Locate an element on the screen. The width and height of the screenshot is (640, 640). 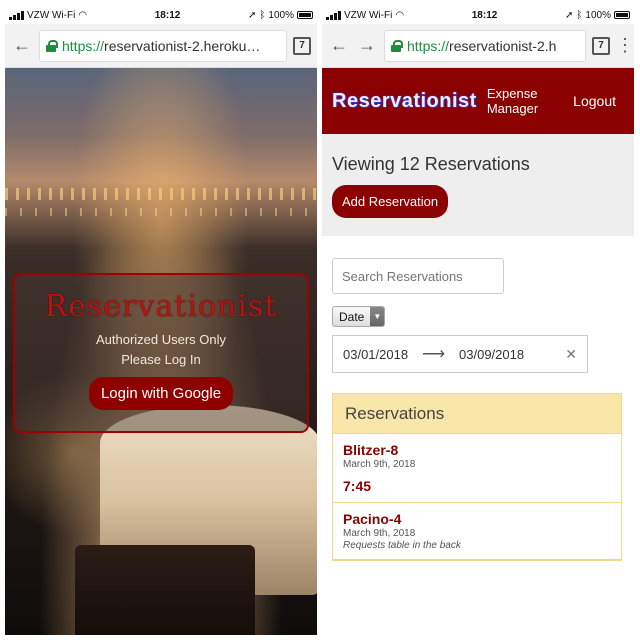
login-with-google-button: Login with Google is located at coordinates (161, 393).